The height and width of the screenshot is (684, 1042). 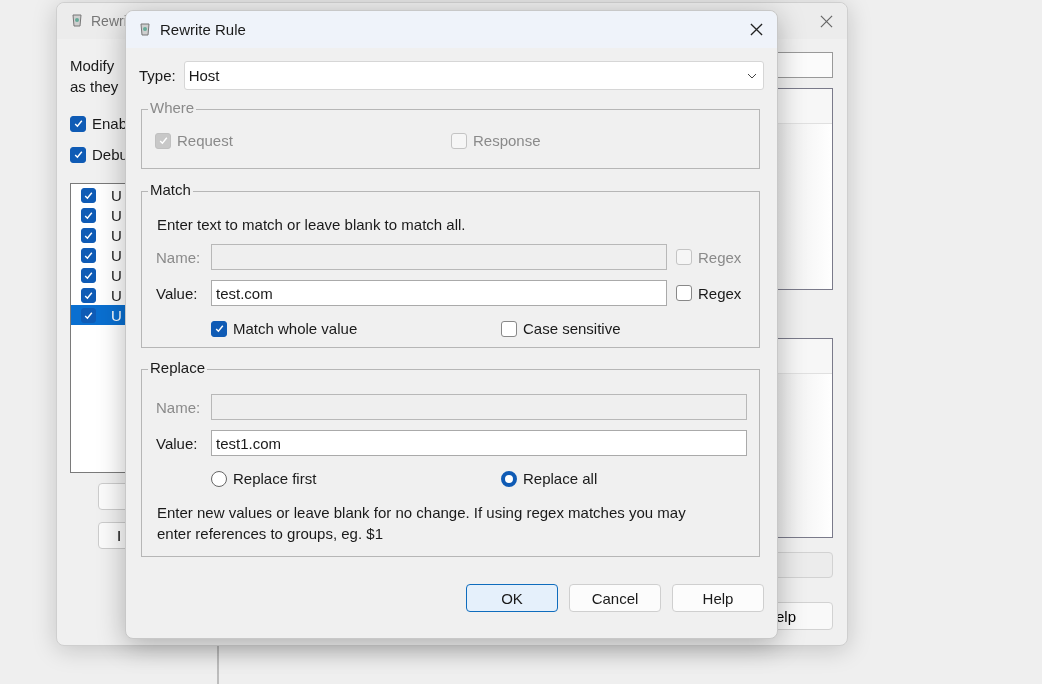 What do you see at coordinates (312, 224) in the screenshot?
I see `hint-text: Enter text to match or leave blank to match all.` at bounding box center [312, 224].